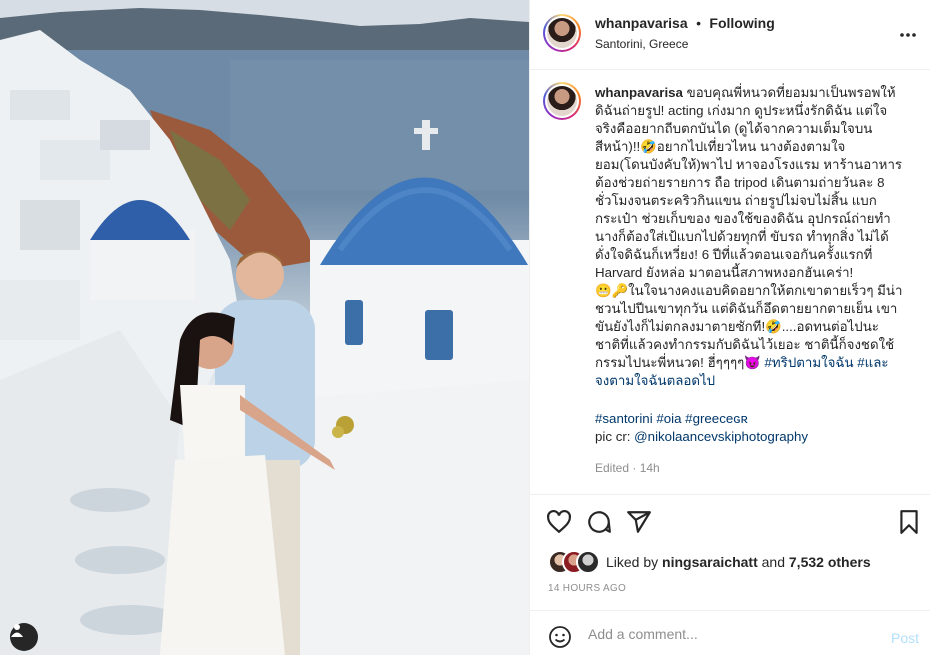  I want to click on caption-line: ขอบคุณพี่หนวดที่ยอมมาเป็นพรอพให้, so click(791, 92).